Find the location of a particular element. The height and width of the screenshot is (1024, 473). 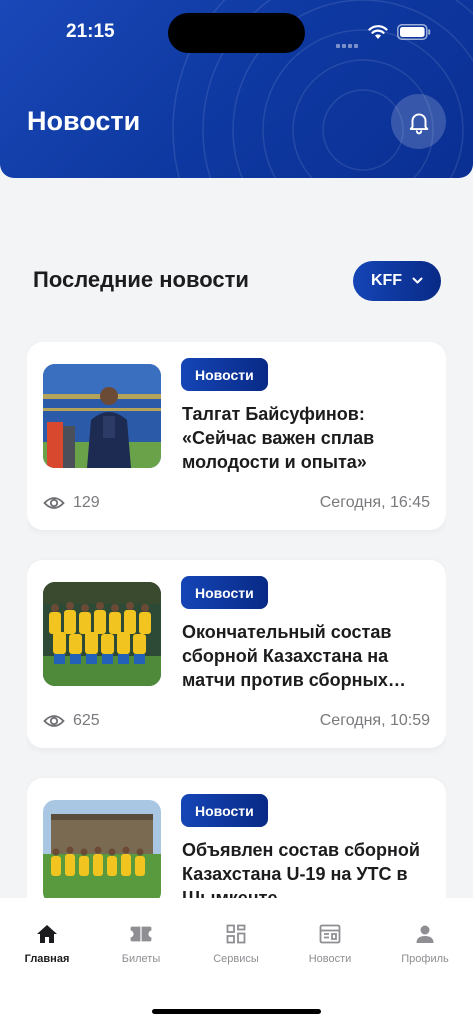

tab-label: Билеты is located at coordinates (141, 959).